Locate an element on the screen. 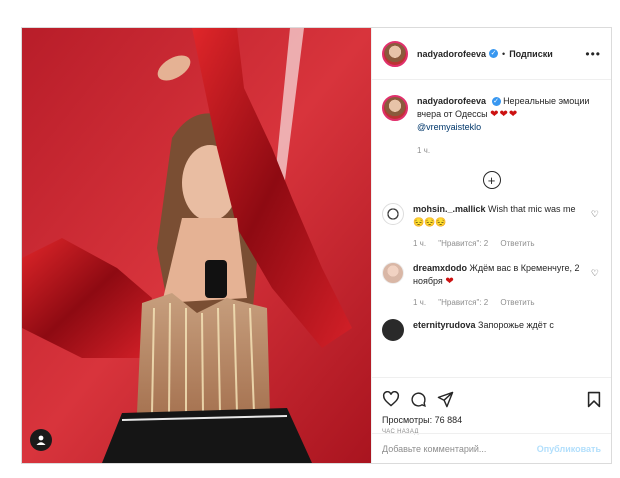  load-more-comments-icon: + is located at coordinates (491, 180).